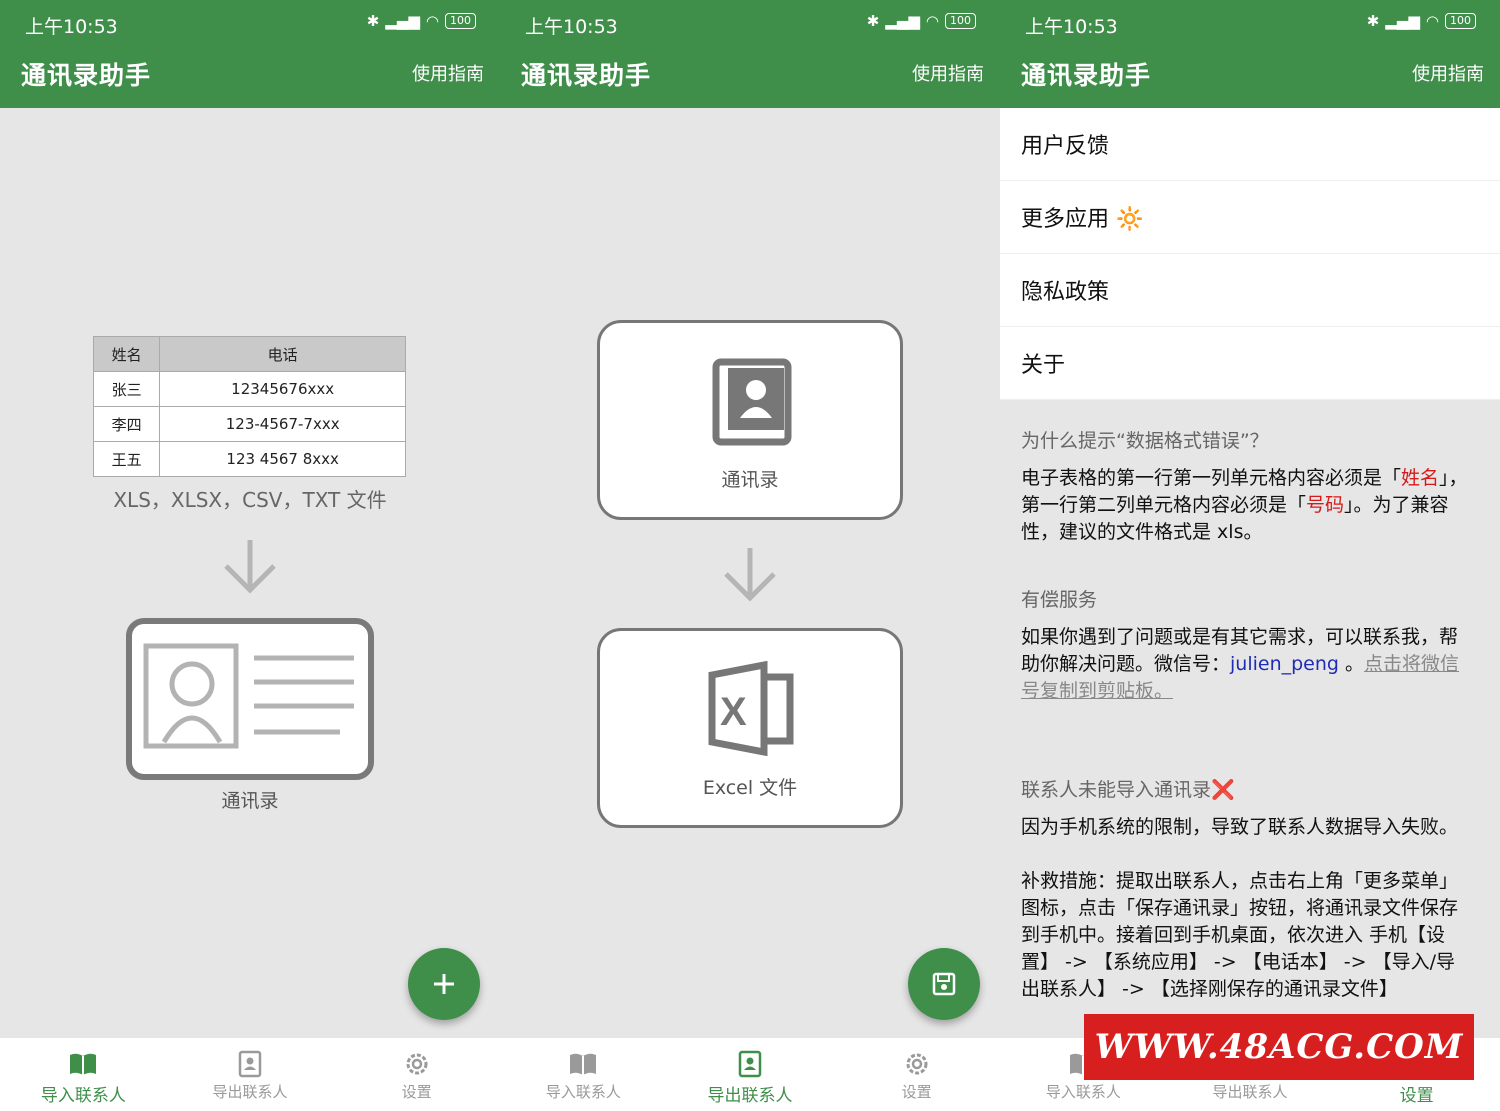  What do you see at coordinates (250, 699) in the screenshot?
I see `contact-card-icon` at bounding box center [250, 699].